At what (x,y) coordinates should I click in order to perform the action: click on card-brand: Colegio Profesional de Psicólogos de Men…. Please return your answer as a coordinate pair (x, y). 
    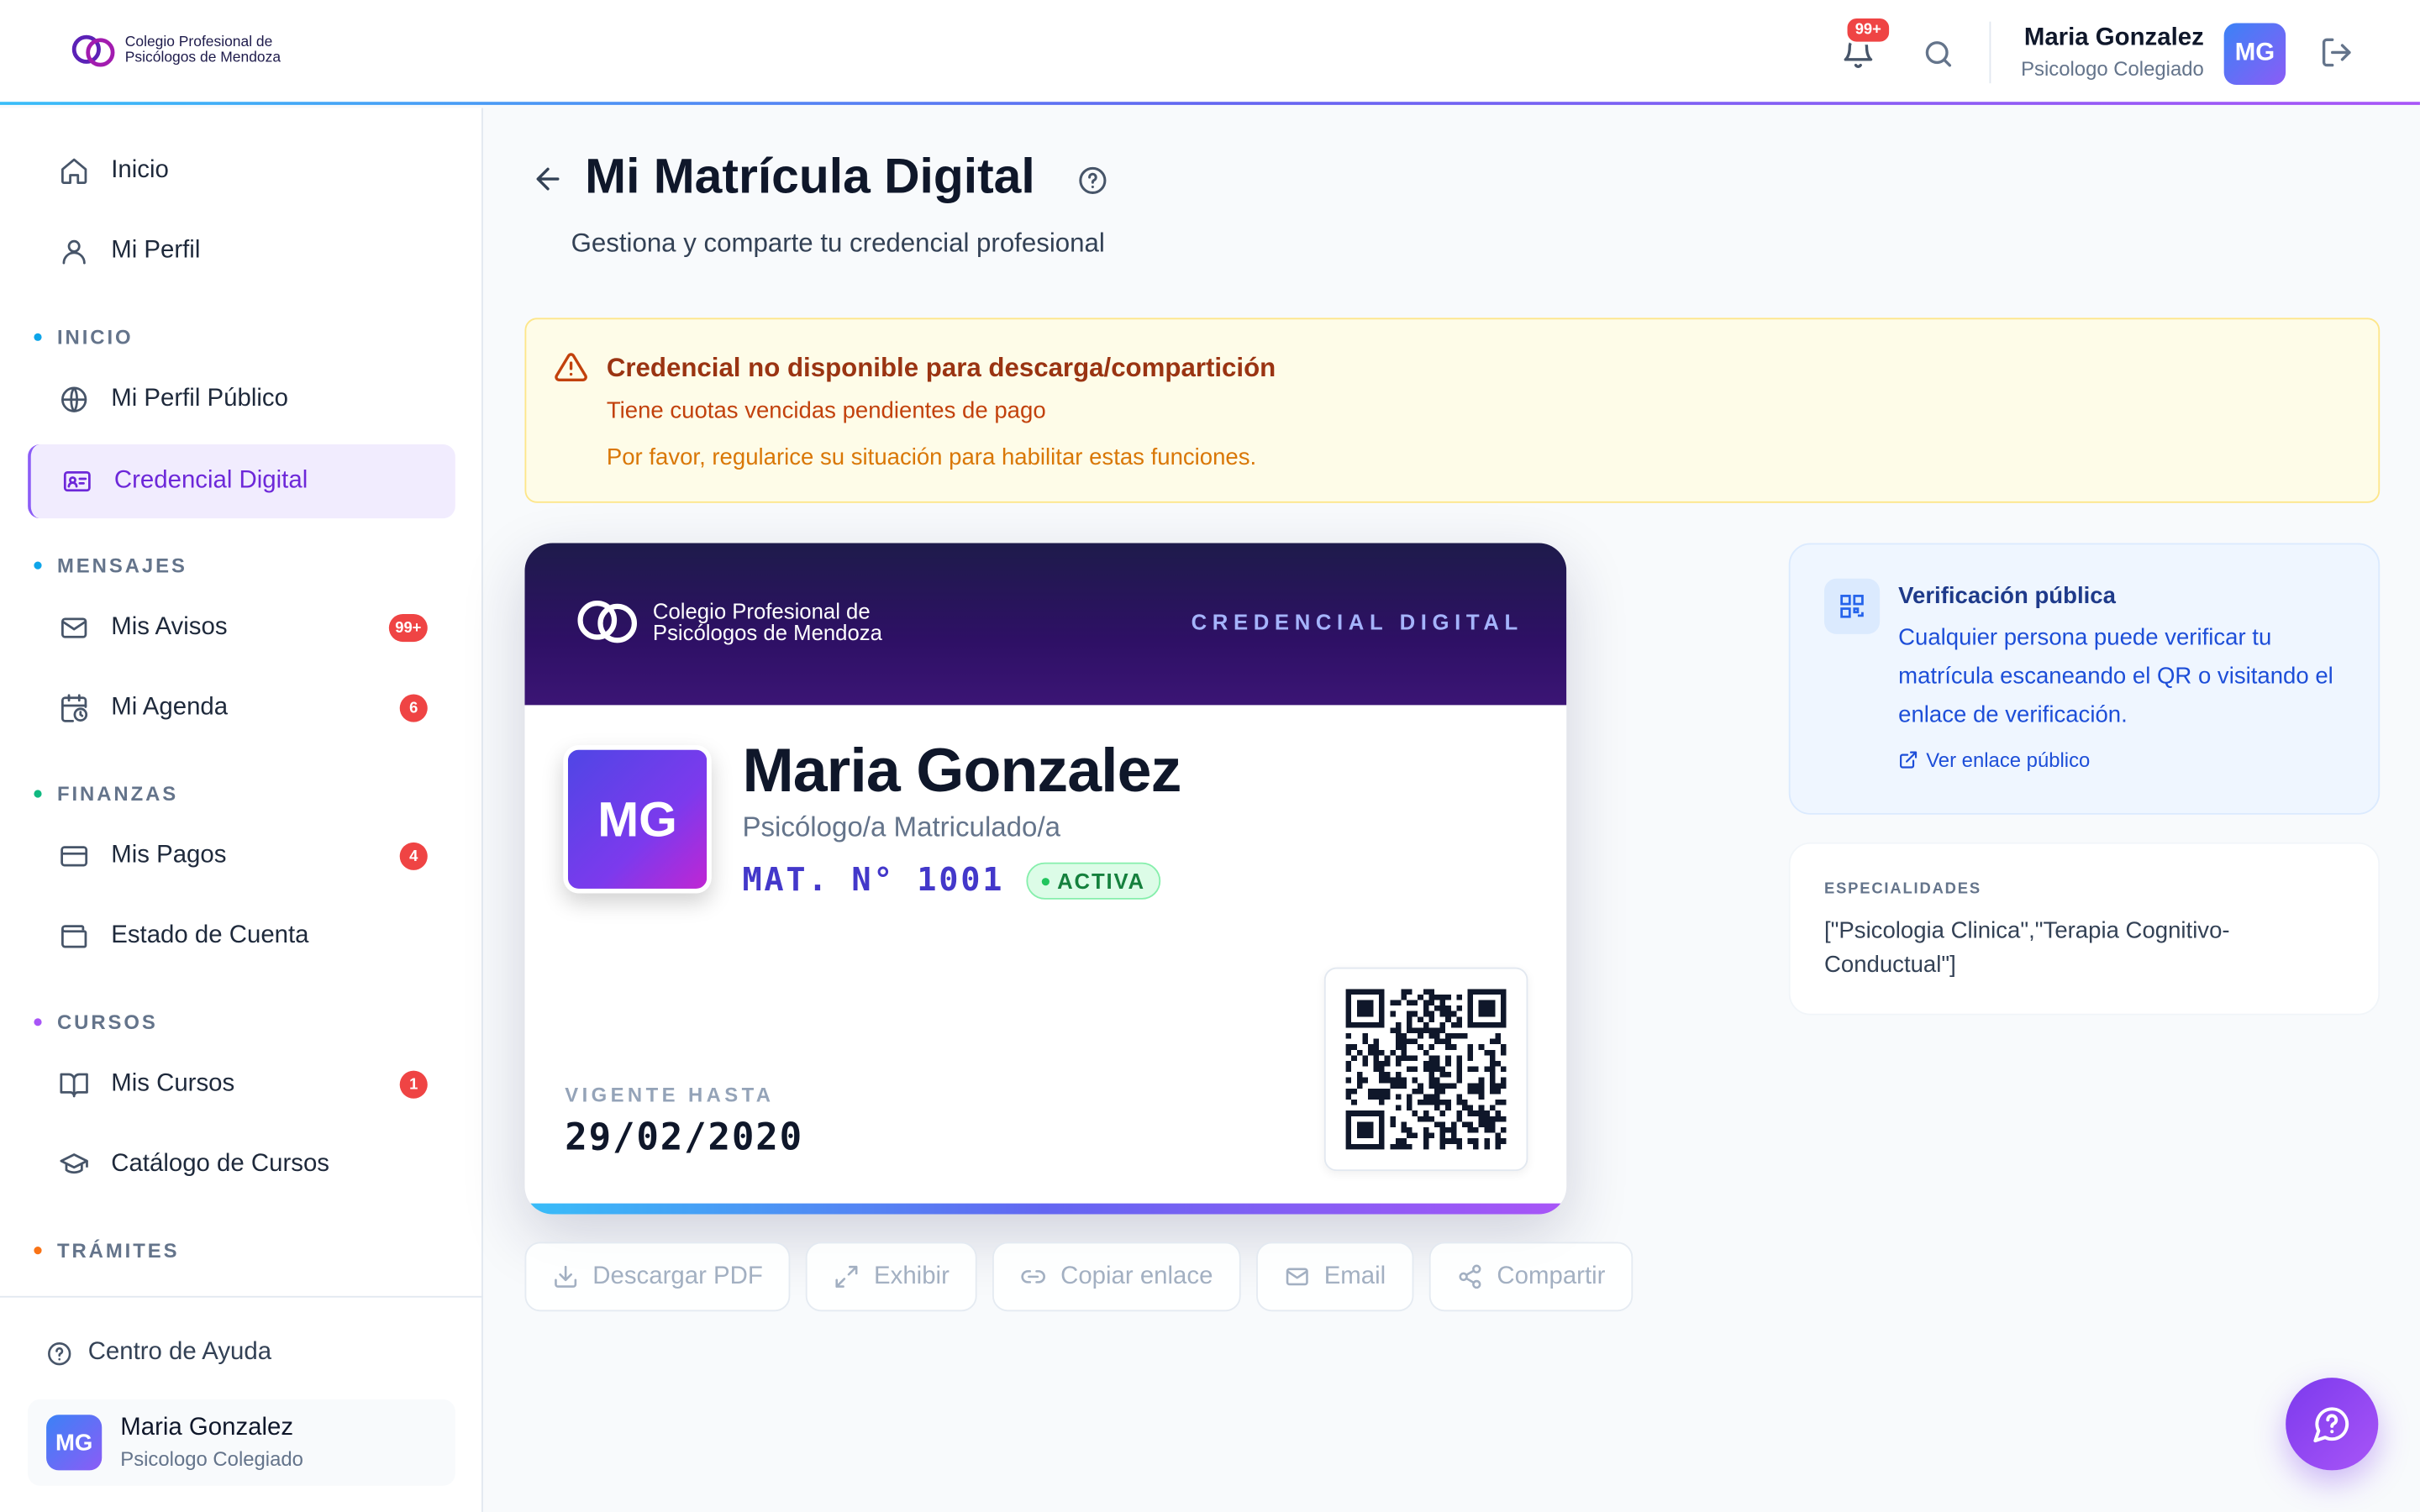
    Looking at the image, I should click on (729, 621).